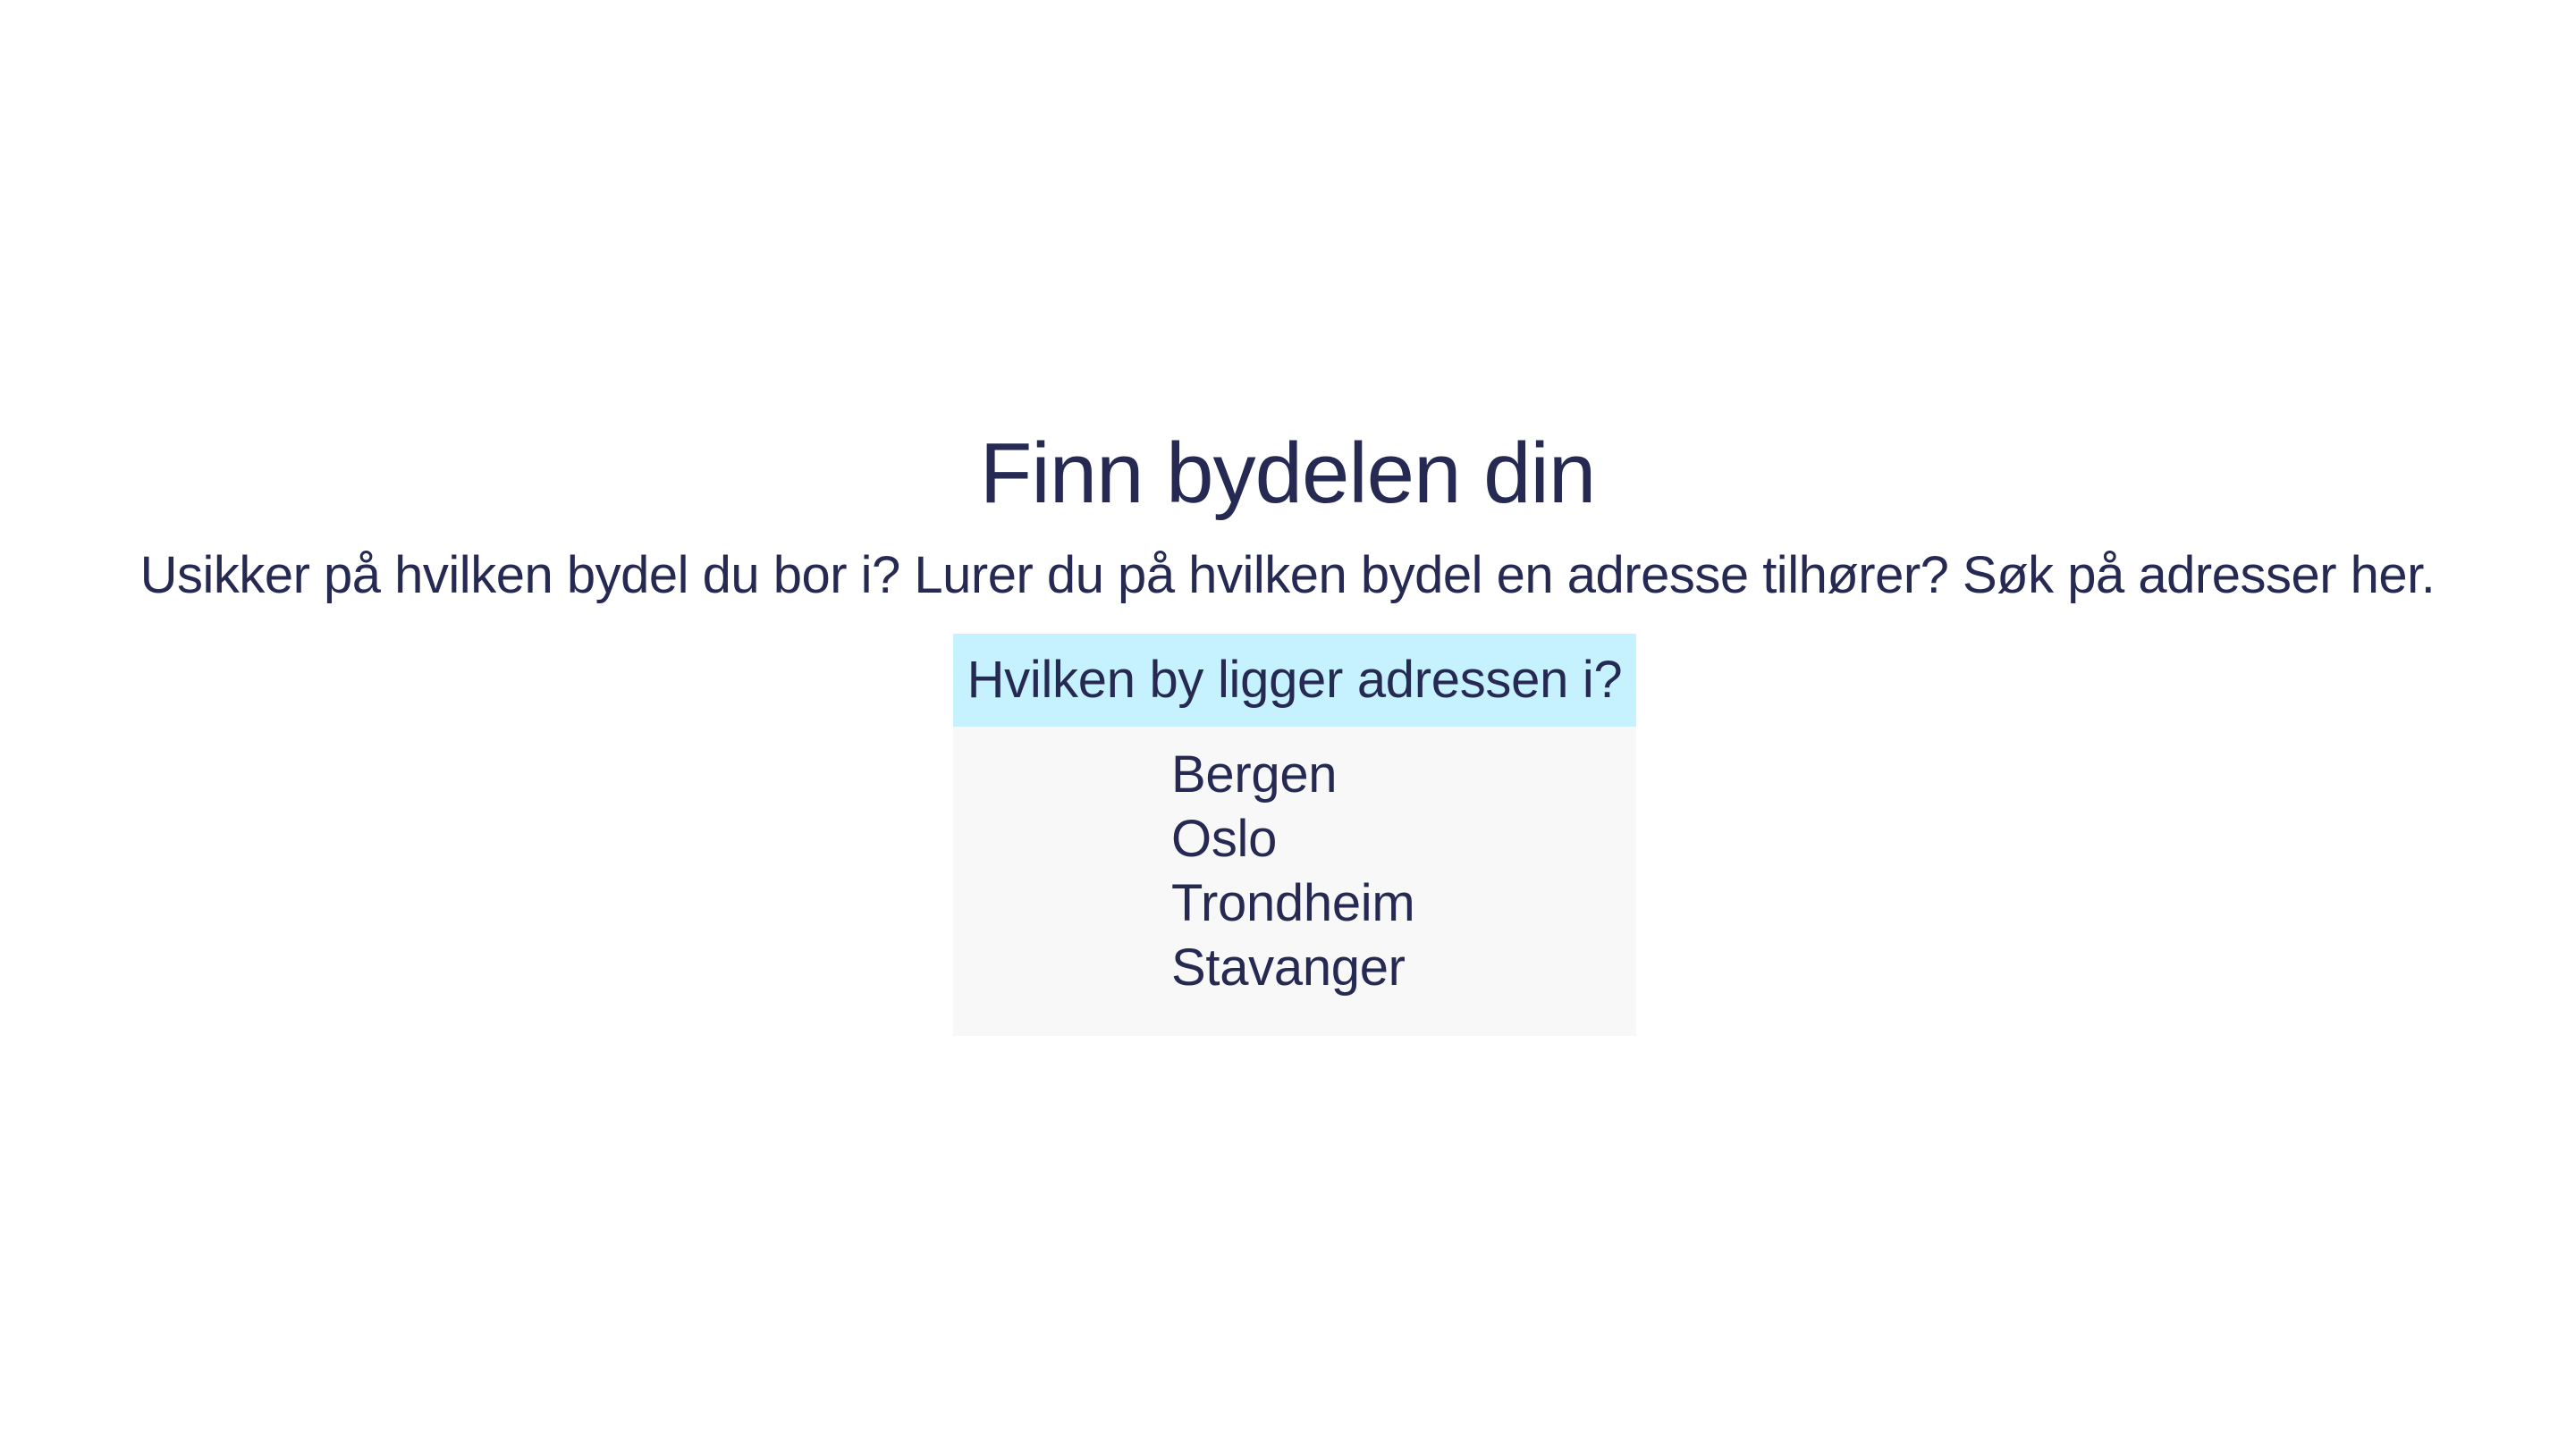 The image size is (2575, 1456). I want to click on city-option-trondheim: Trondheim, so click(1403, 903).